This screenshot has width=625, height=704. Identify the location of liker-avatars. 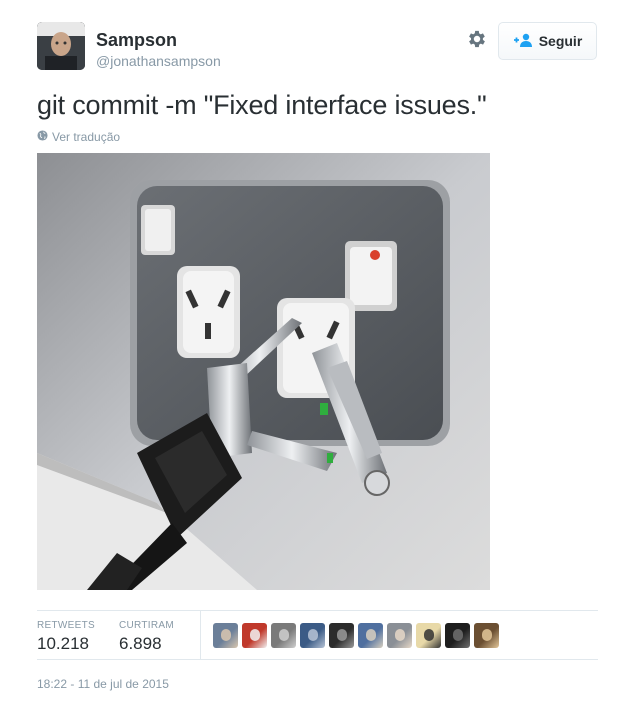
(356, 635).